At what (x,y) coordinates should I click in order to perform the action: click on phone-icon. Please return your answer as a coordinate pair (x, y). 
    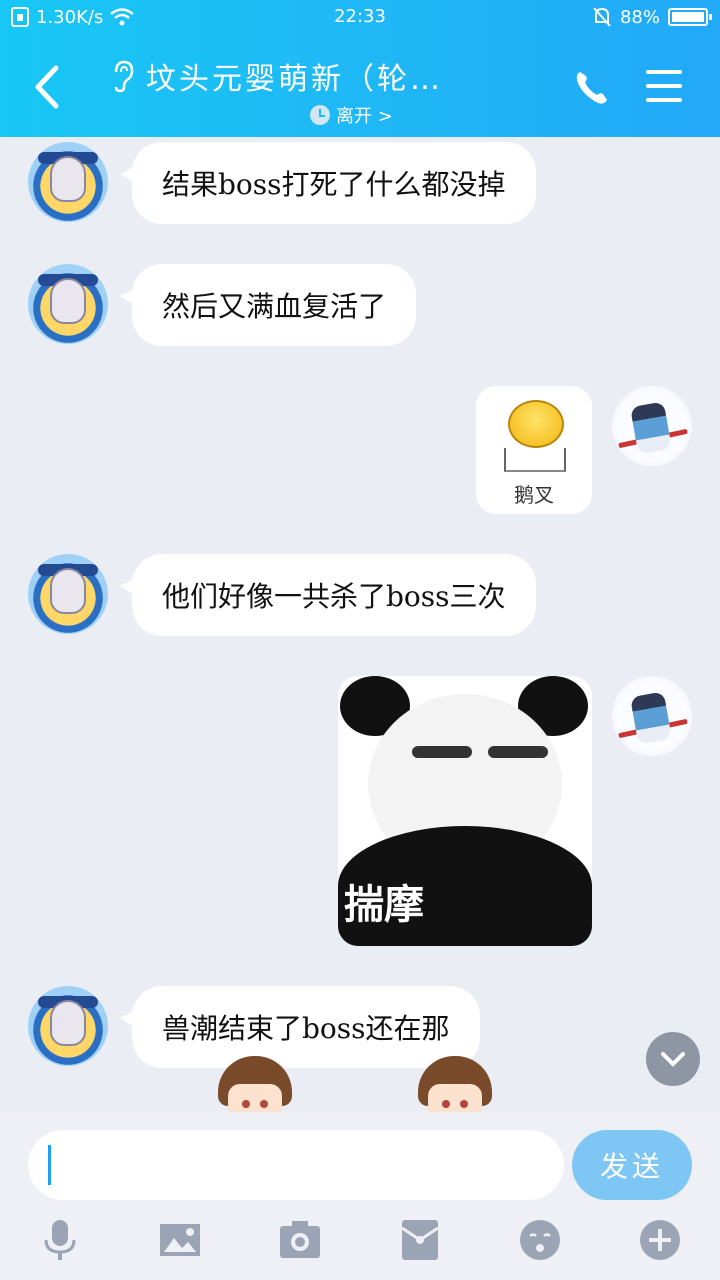
    Looking at the image, I should click on (592, 88).